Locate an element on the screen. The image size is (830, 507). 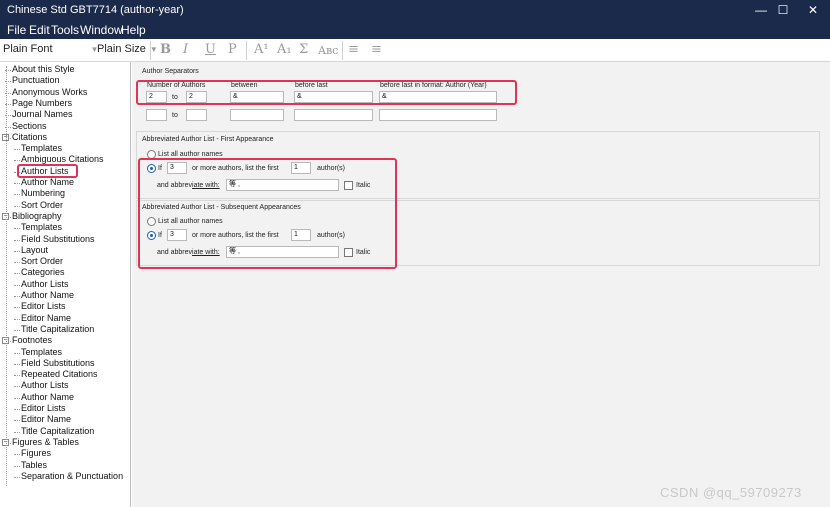
superscript-button: A¹ is located at coordinates (261, 49).